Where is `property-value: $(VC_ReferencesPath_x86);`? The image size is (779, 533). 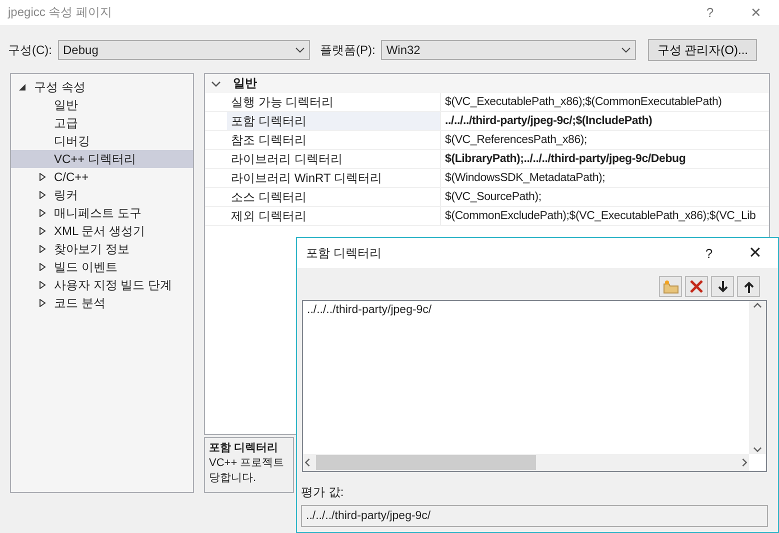 property-value: $(VC_ReferencesPath_x86); is located at coordinates (605, 140).